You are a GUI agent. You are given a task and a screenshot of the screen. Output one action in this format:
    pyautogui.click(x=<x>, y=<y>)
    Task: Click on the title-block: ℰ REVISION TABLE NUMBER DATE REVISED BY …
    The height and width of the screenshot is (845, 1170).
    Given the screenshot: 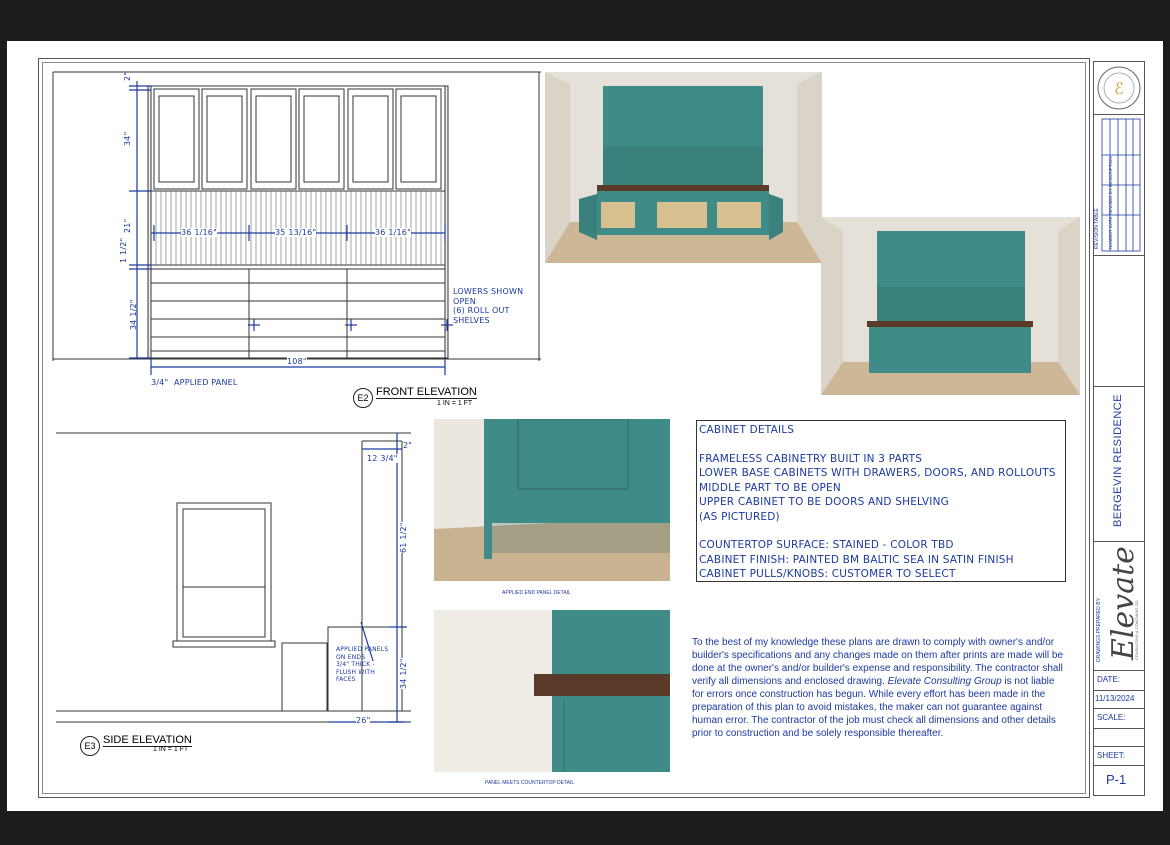 What is the action you would take?
    pyautogui.click(x=1119, y=428)
    